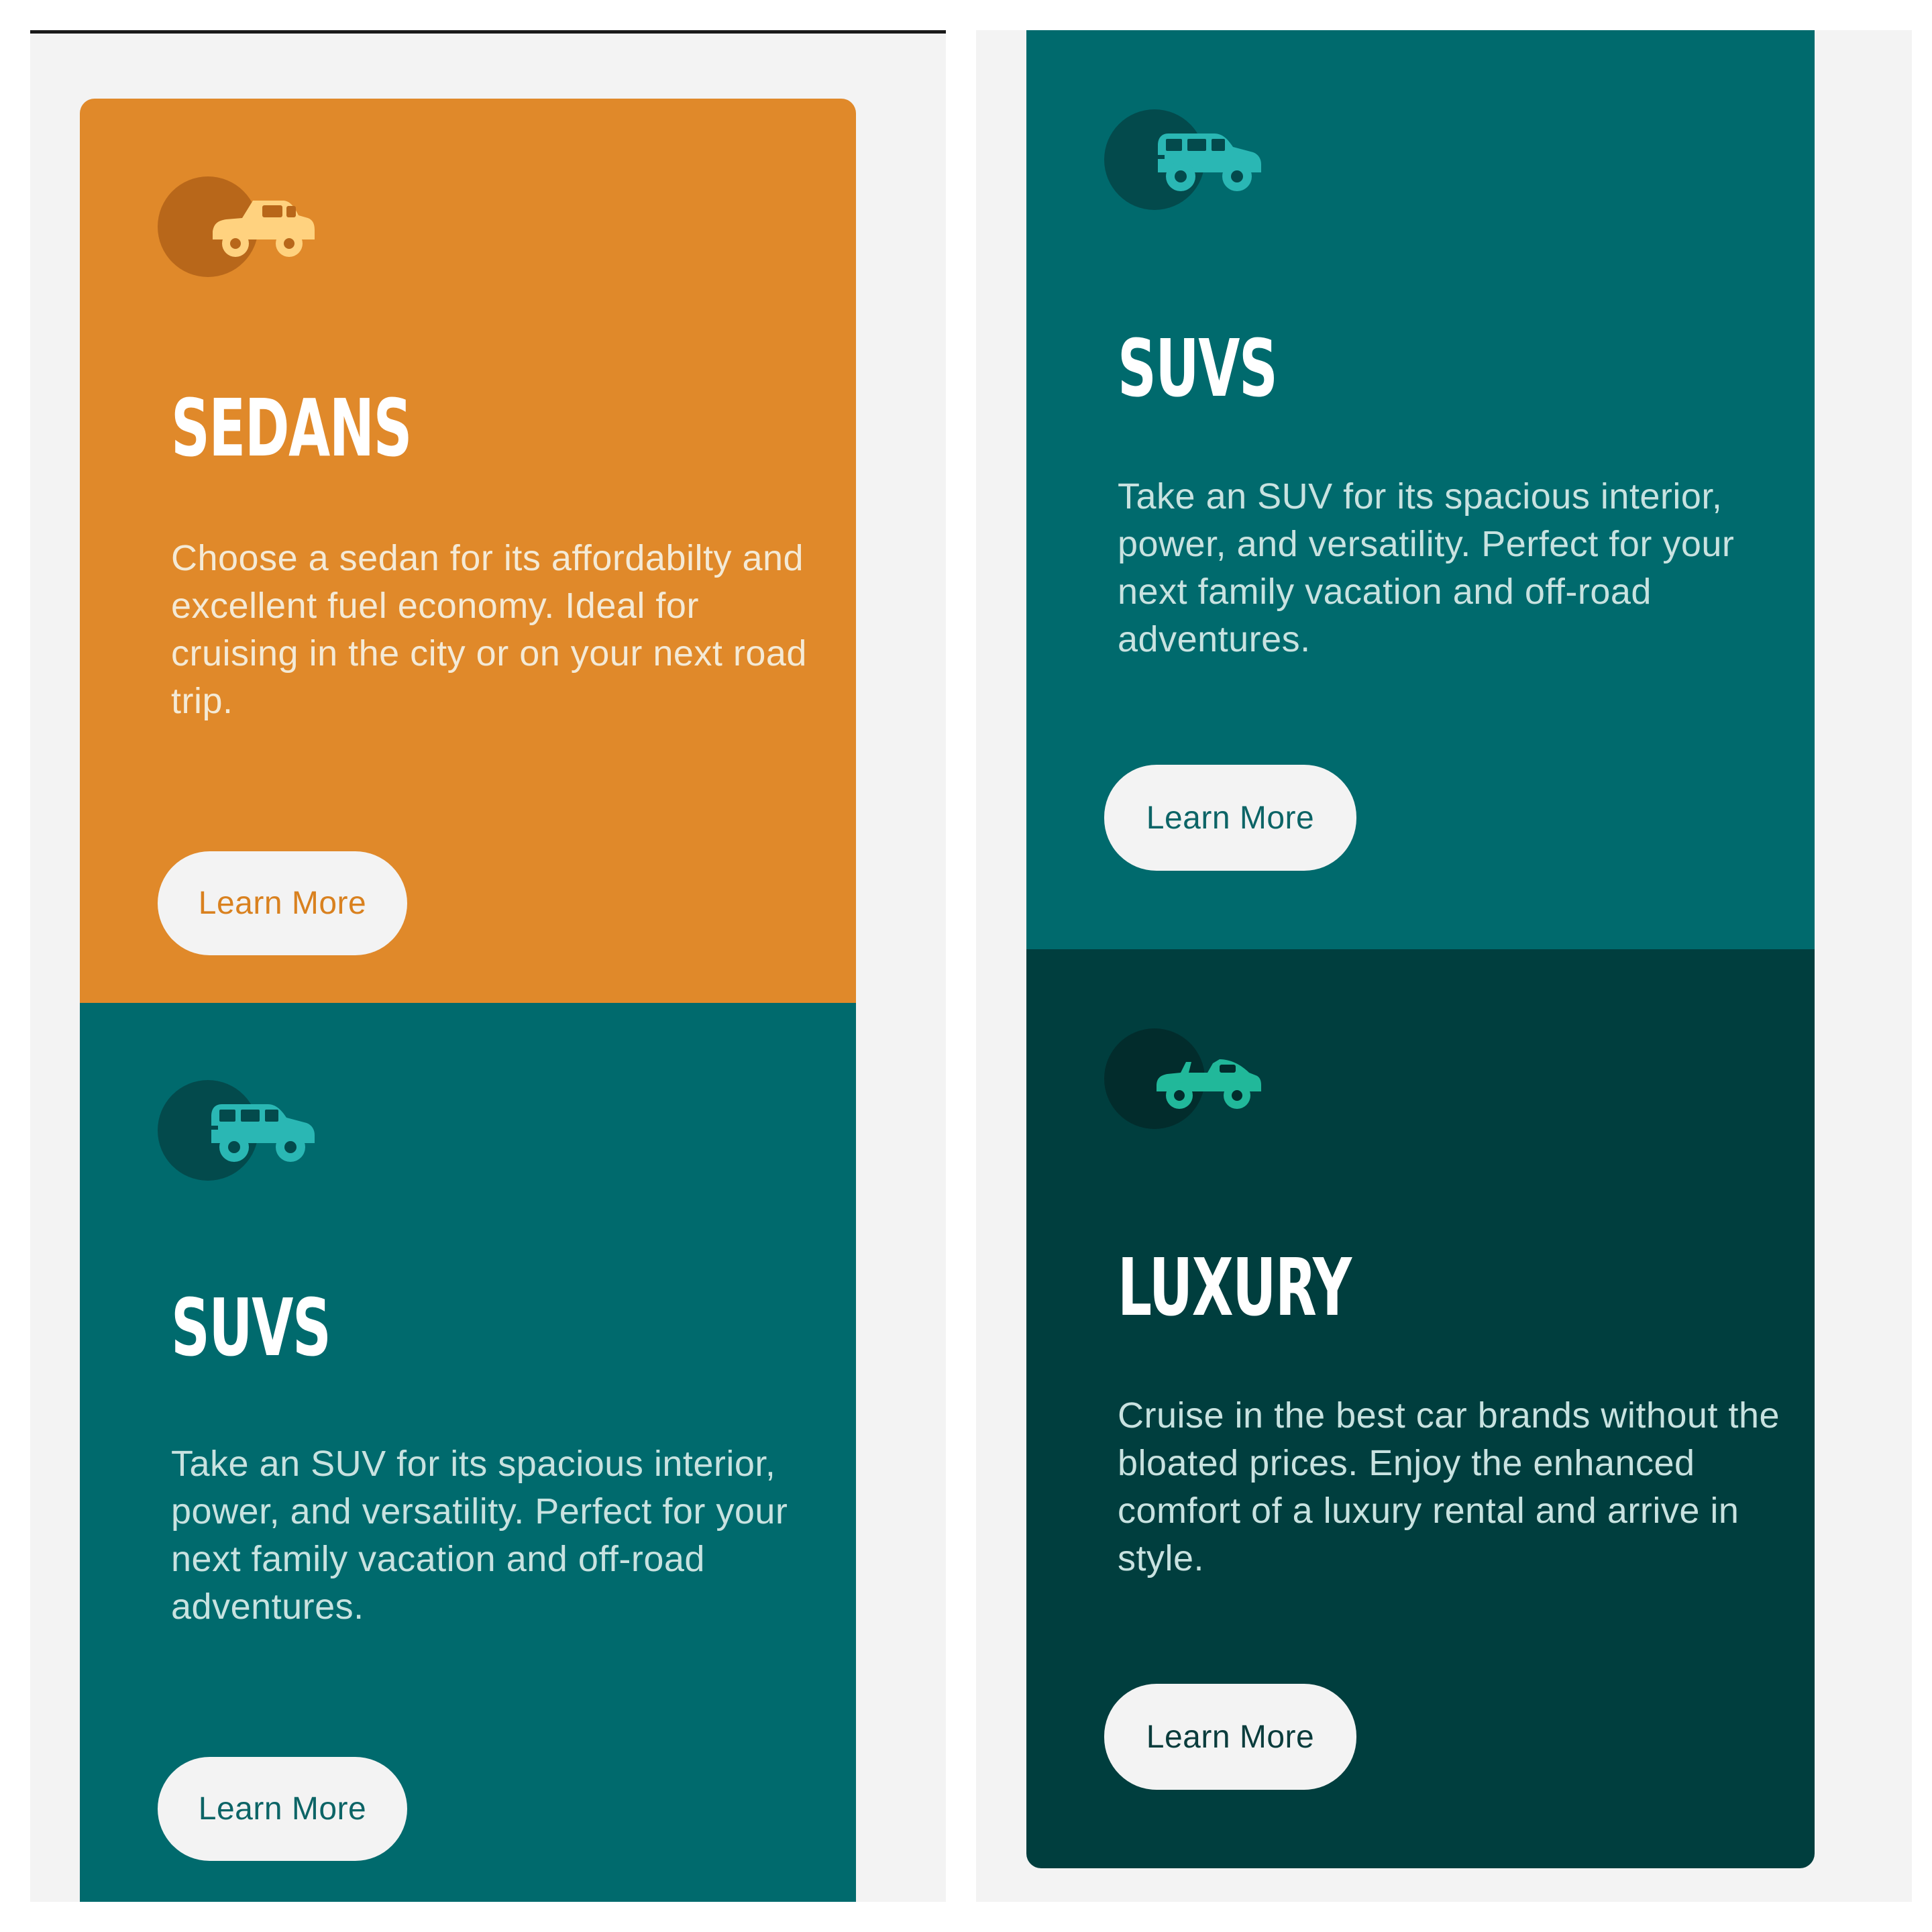 The image size is (1932, 1932). I want to click on top-divider, so click(488, 32).